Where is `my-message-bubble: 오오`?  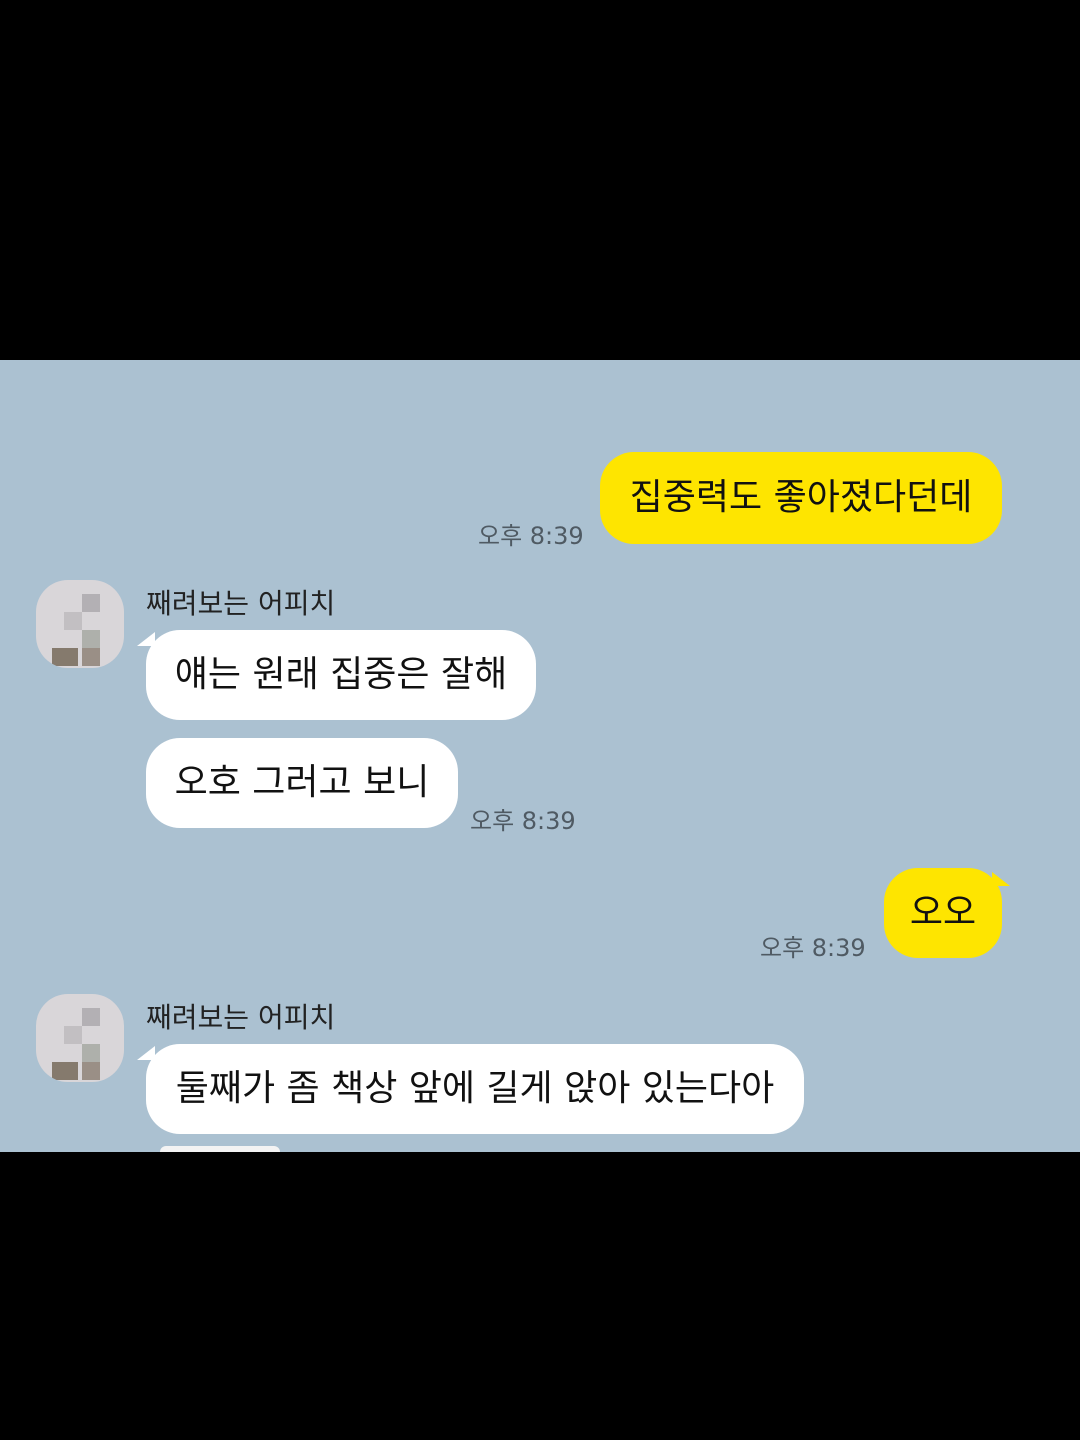 my-message-bubble: 오오 is located at coordinates (943, 913).